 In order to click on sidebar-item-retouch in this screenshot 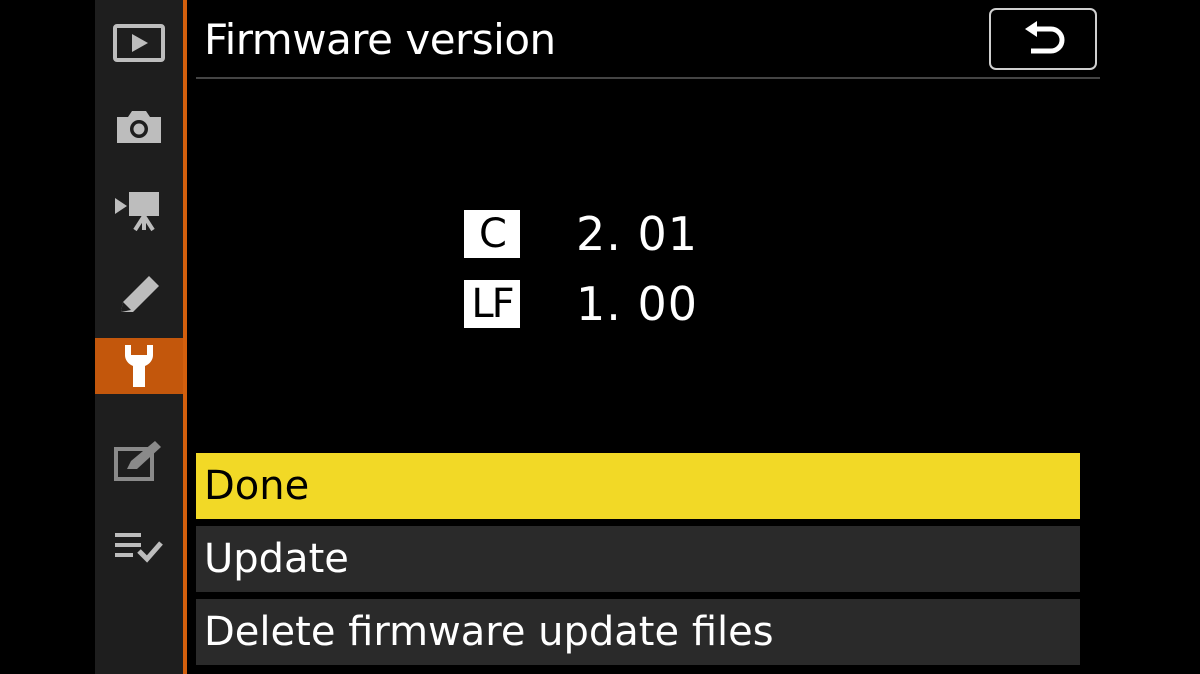, I will do `click(139, 461)`.